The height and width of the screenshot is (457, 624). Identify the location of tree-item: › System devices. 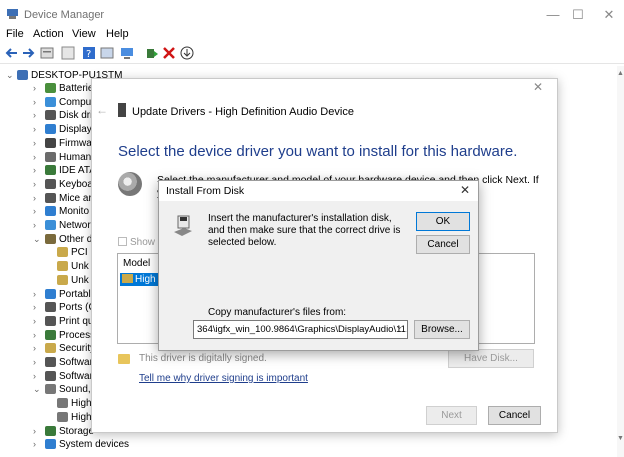
(75, 444).